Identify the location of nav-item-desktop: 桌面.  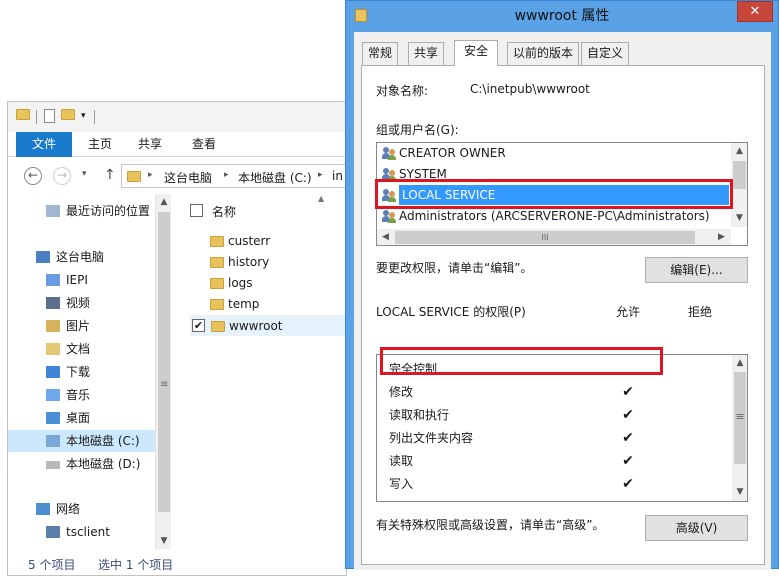
(82, 418).